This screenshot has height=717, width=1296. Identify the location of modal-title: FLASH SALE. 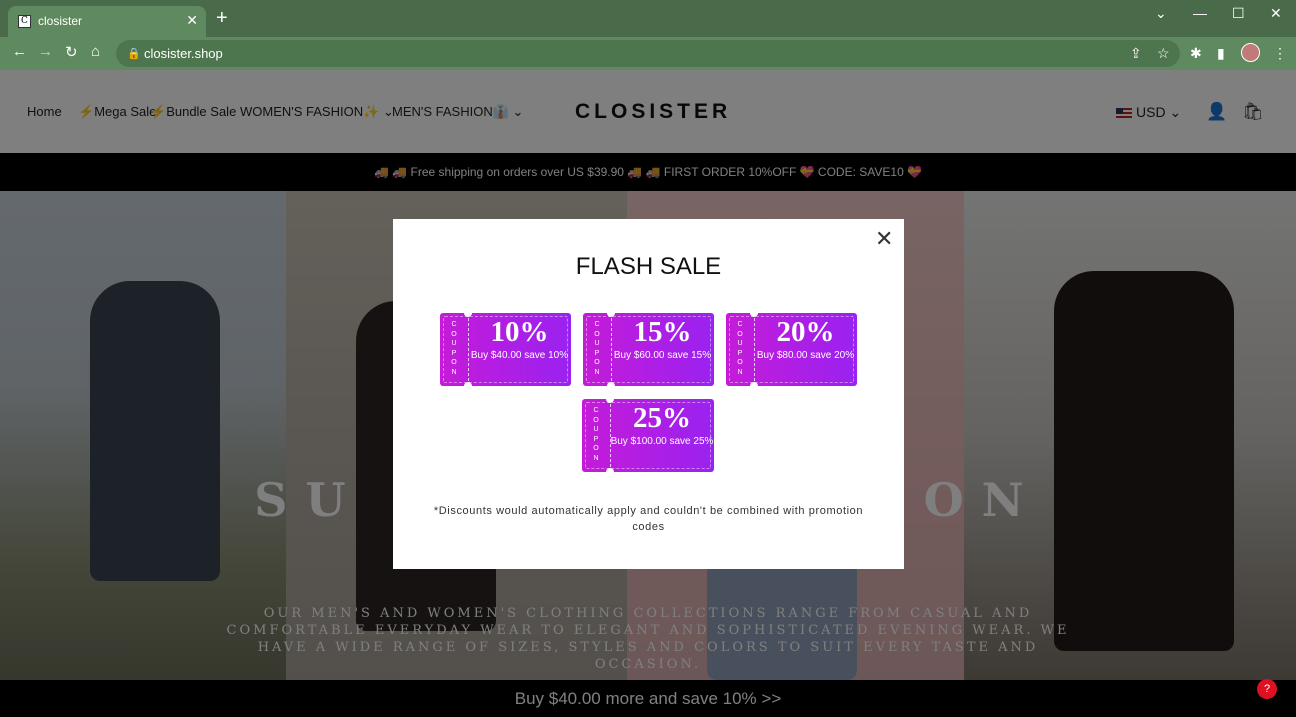
(648, 266).